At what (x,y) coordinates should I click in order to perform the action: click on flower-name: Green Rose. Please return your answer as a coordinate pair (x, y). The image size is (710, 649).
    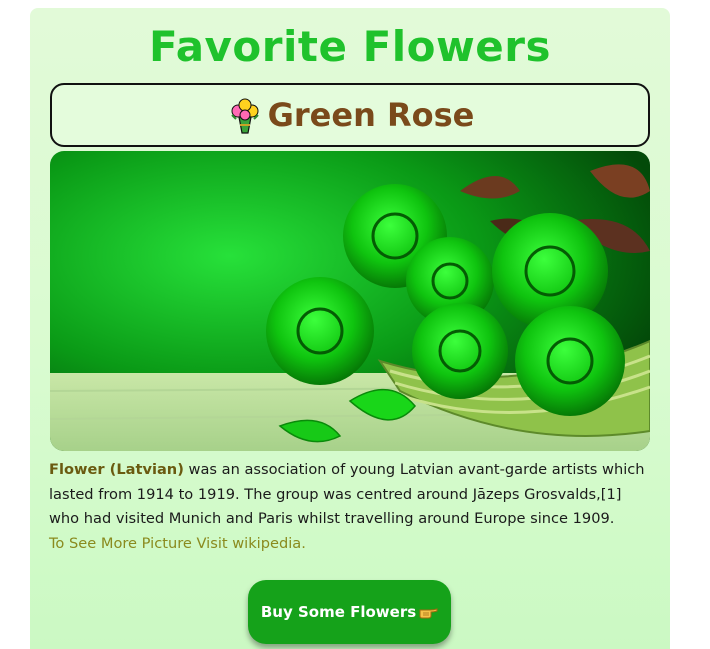
    Looking at the image, I should click on (371, 115).